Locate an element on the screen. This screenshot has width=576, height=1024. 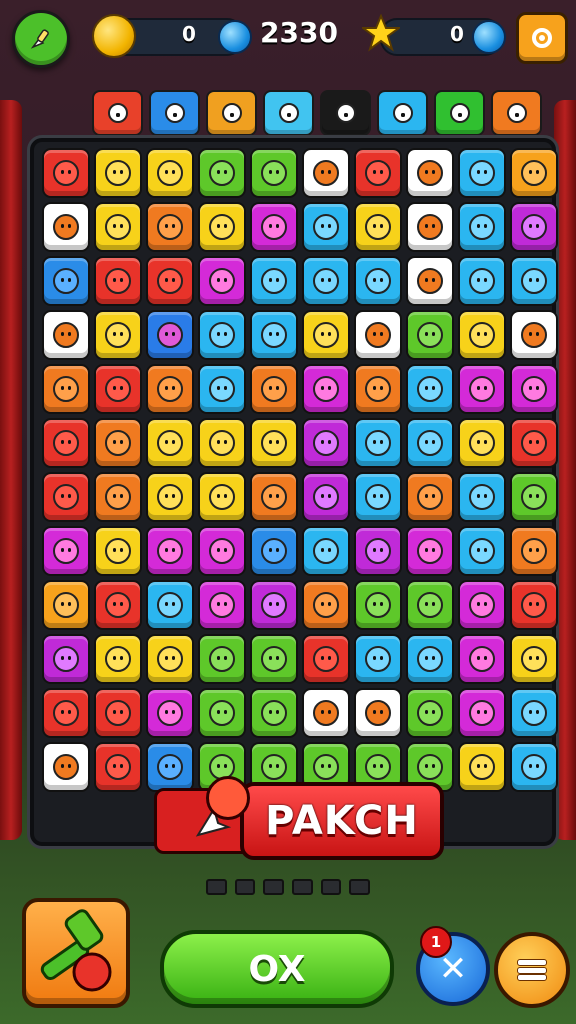
banner: PAKCH is located at coordinates (299, 819).